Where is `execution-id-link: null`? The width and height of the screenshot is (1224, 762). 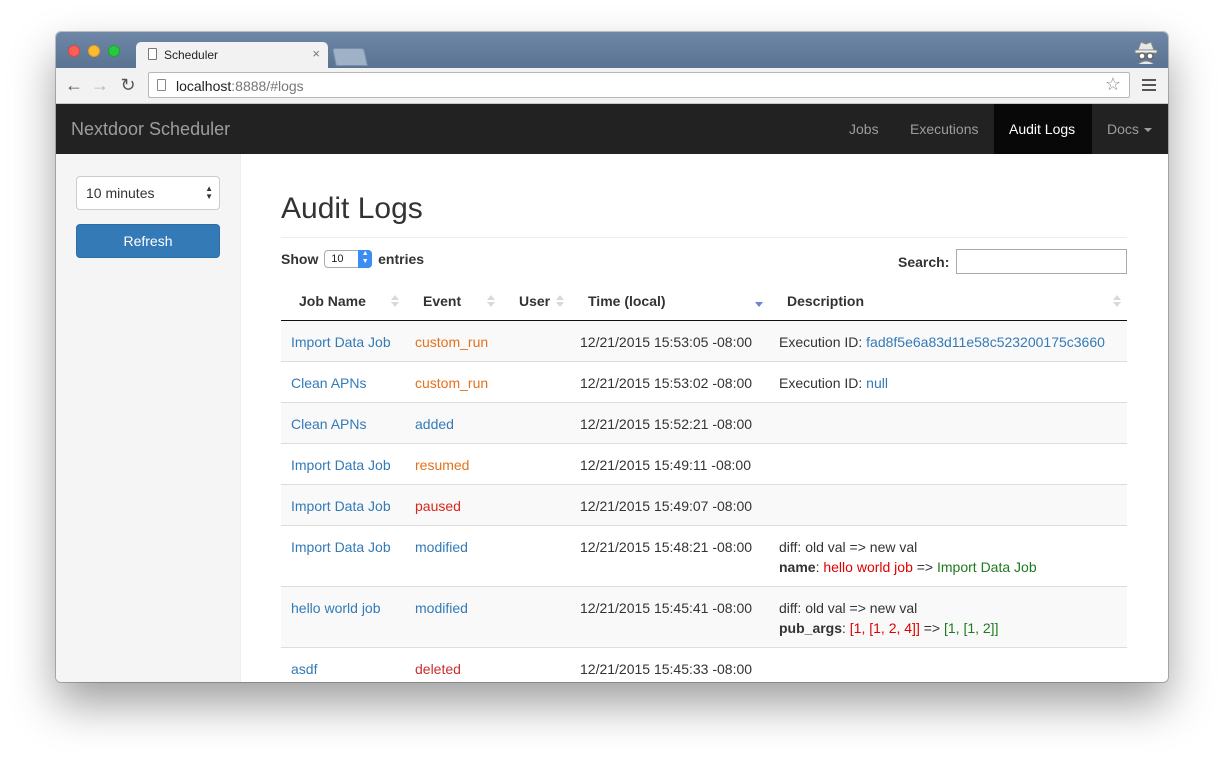 execution-id-link: null is located at coordinates (877, 383).